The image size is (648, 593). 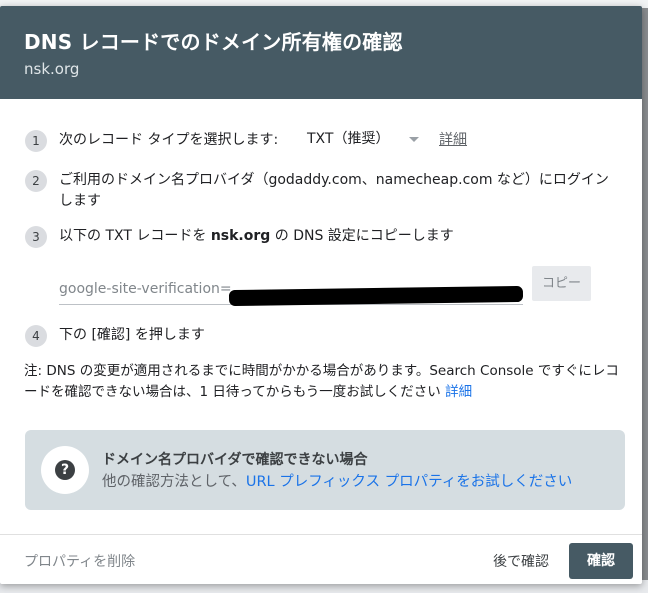 I want to click on url-prefix-property-link: URL プレフィックス プロパティをお試しください, so click(x=409, y=482).